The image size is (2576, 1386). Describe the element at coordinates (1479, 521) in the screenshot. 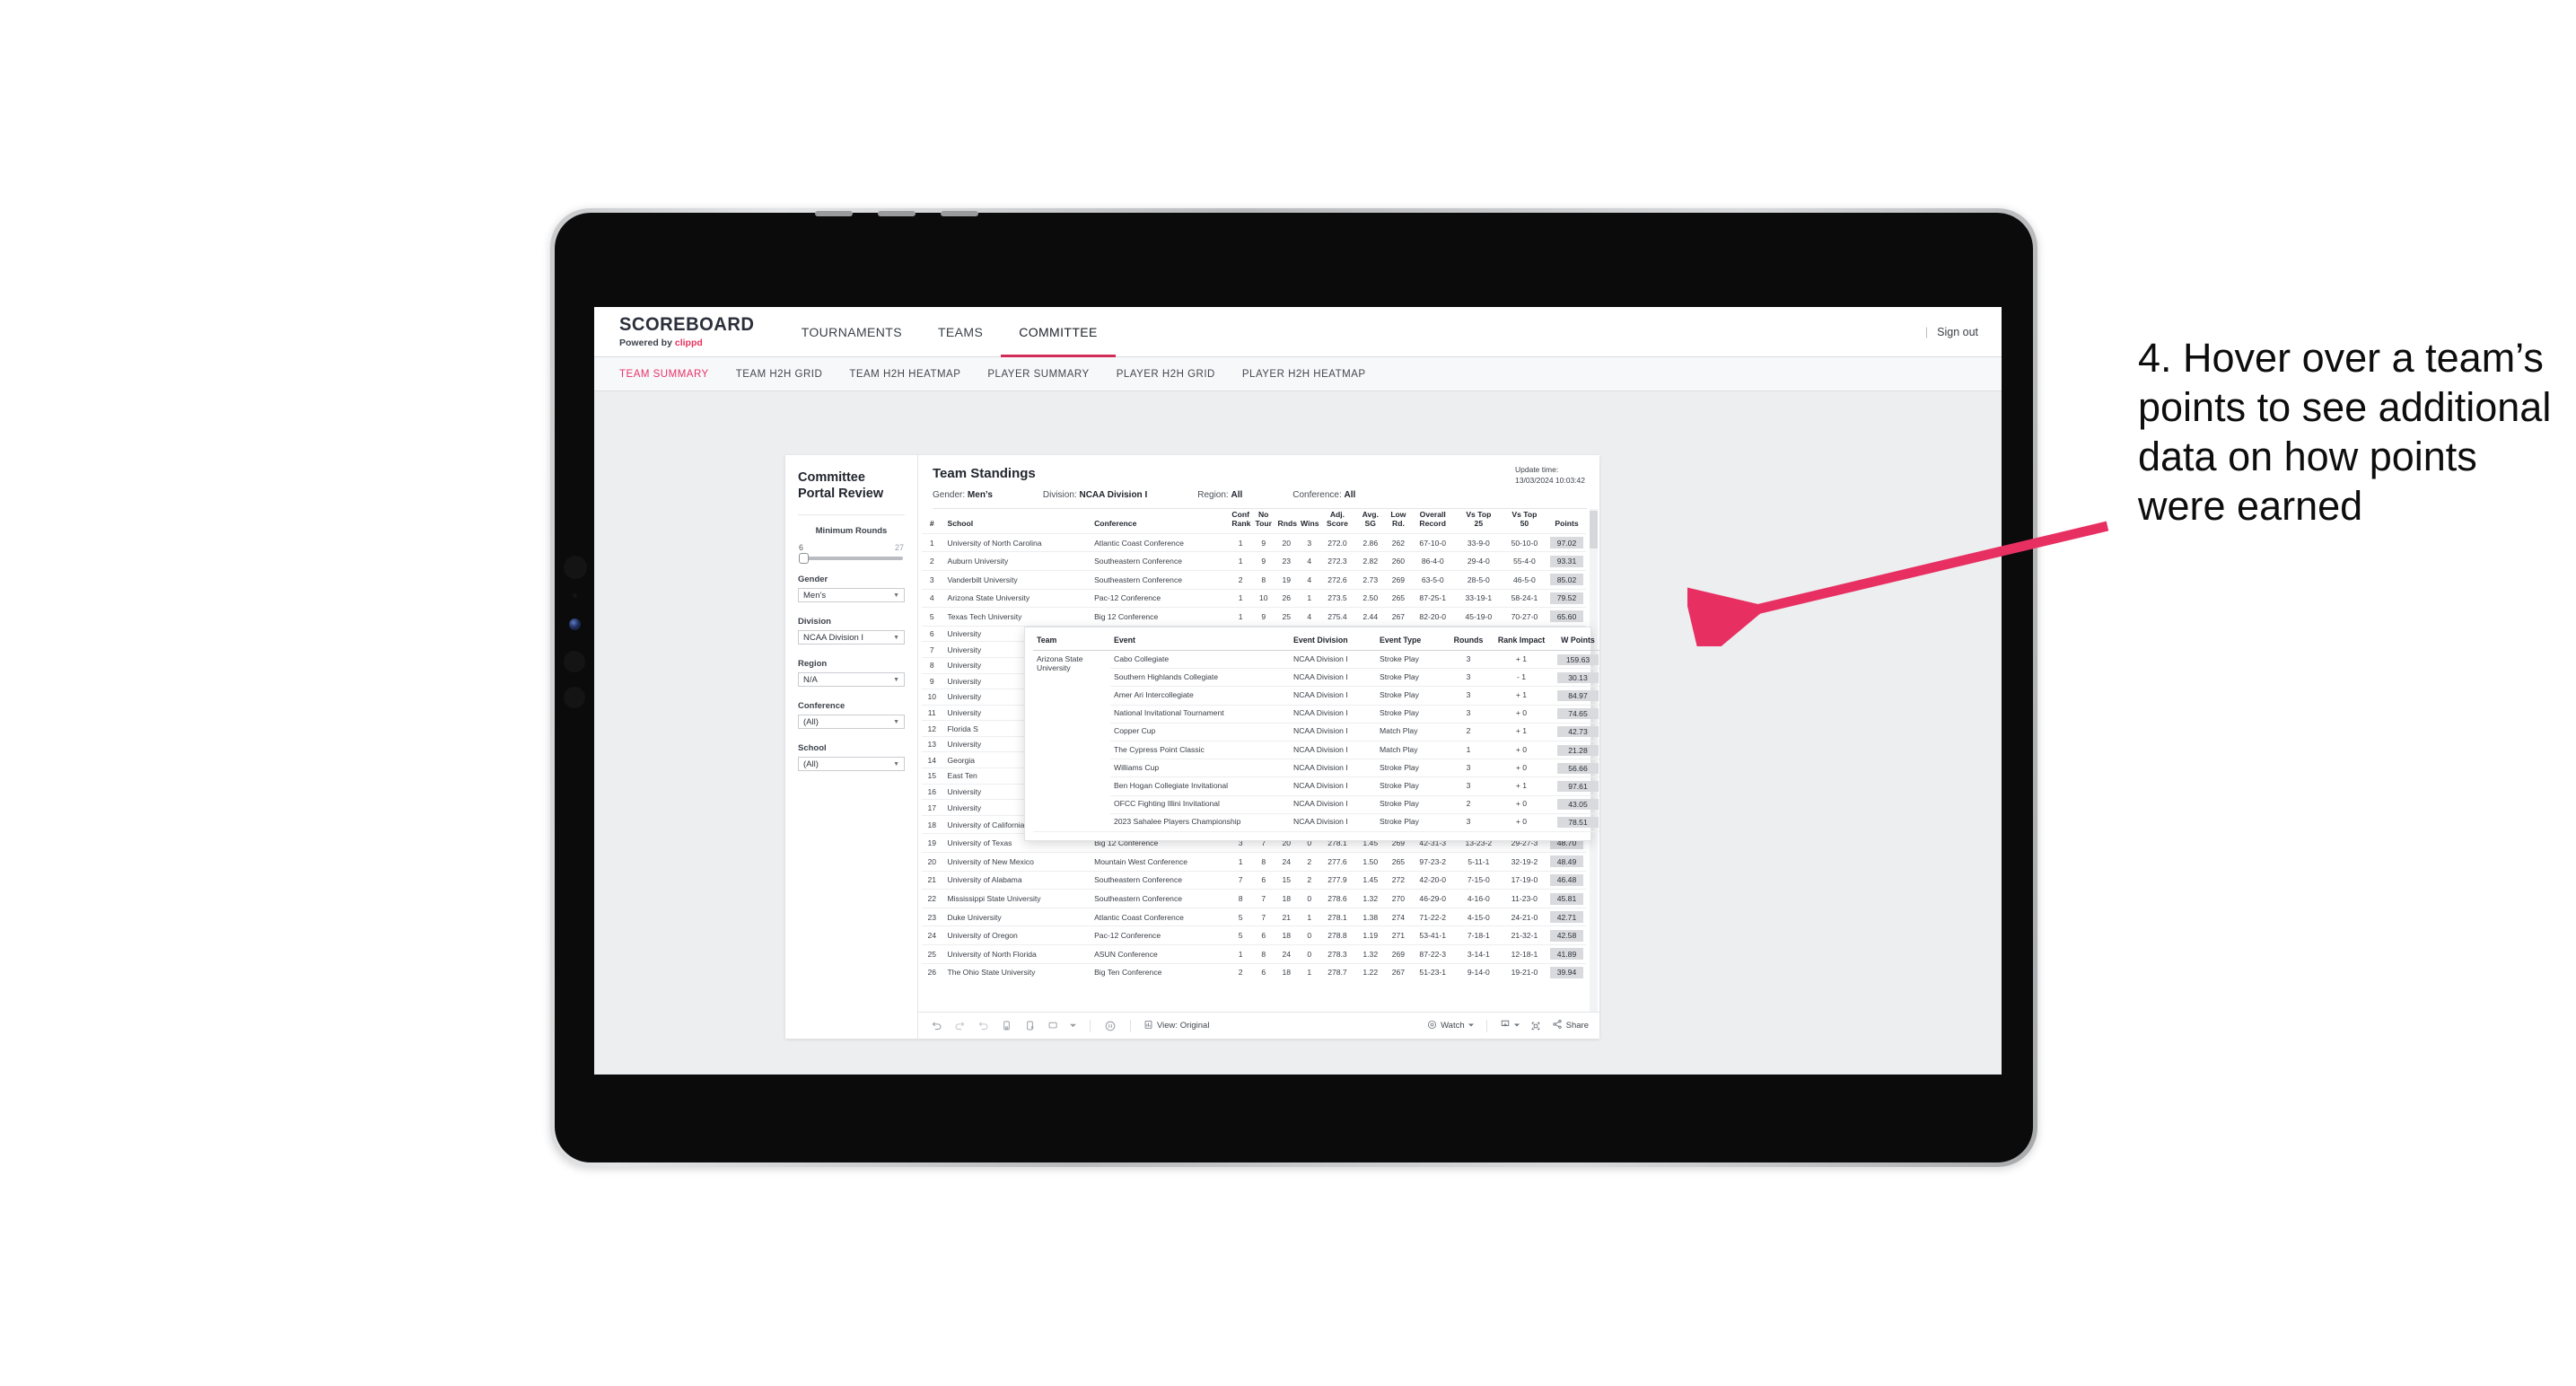

I see `col-vs-top-25: Vs Top 25` at that location.